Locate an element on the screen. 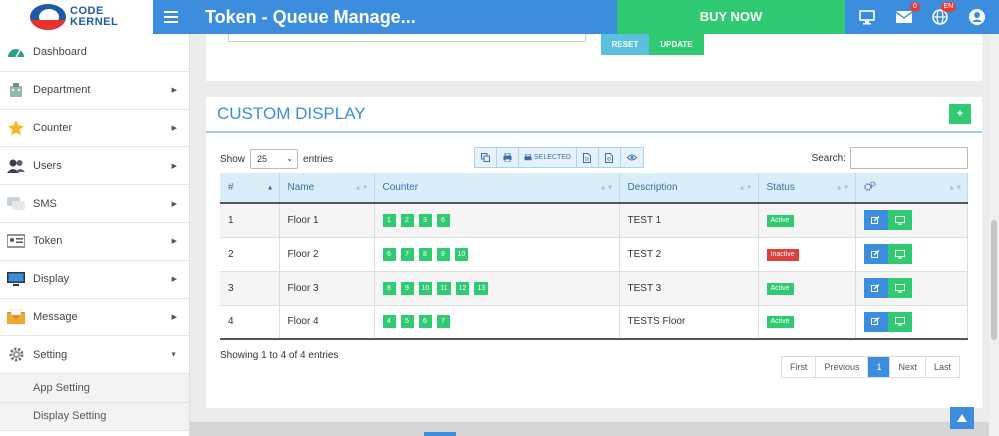 This screenshot has height=436, width=999. pdf-button is located at coordinates (610, 157).